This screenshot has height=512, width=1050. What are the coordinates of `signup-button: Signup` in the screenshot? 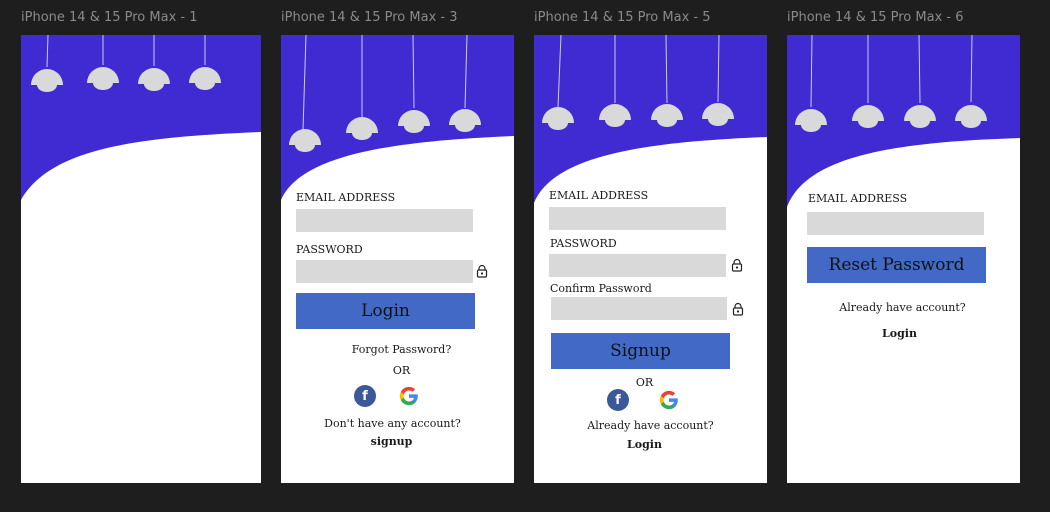 It's located at (640, 351).